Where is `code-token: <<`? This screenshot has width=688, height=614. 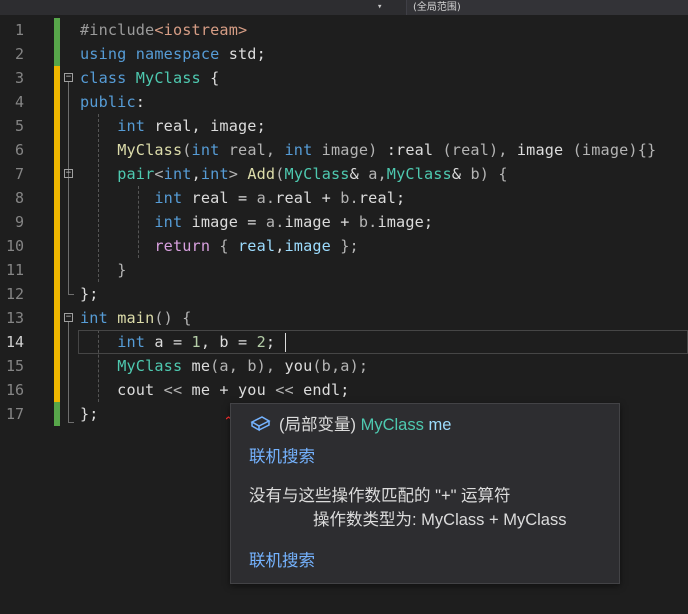 code-token: << is located at coordinates (284, 390).